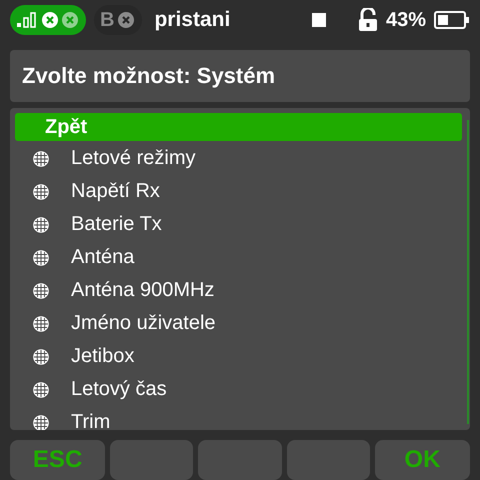 The image size is (480, 480). I want to click on menu-option: Jméno uživatele, so click(238, 323).